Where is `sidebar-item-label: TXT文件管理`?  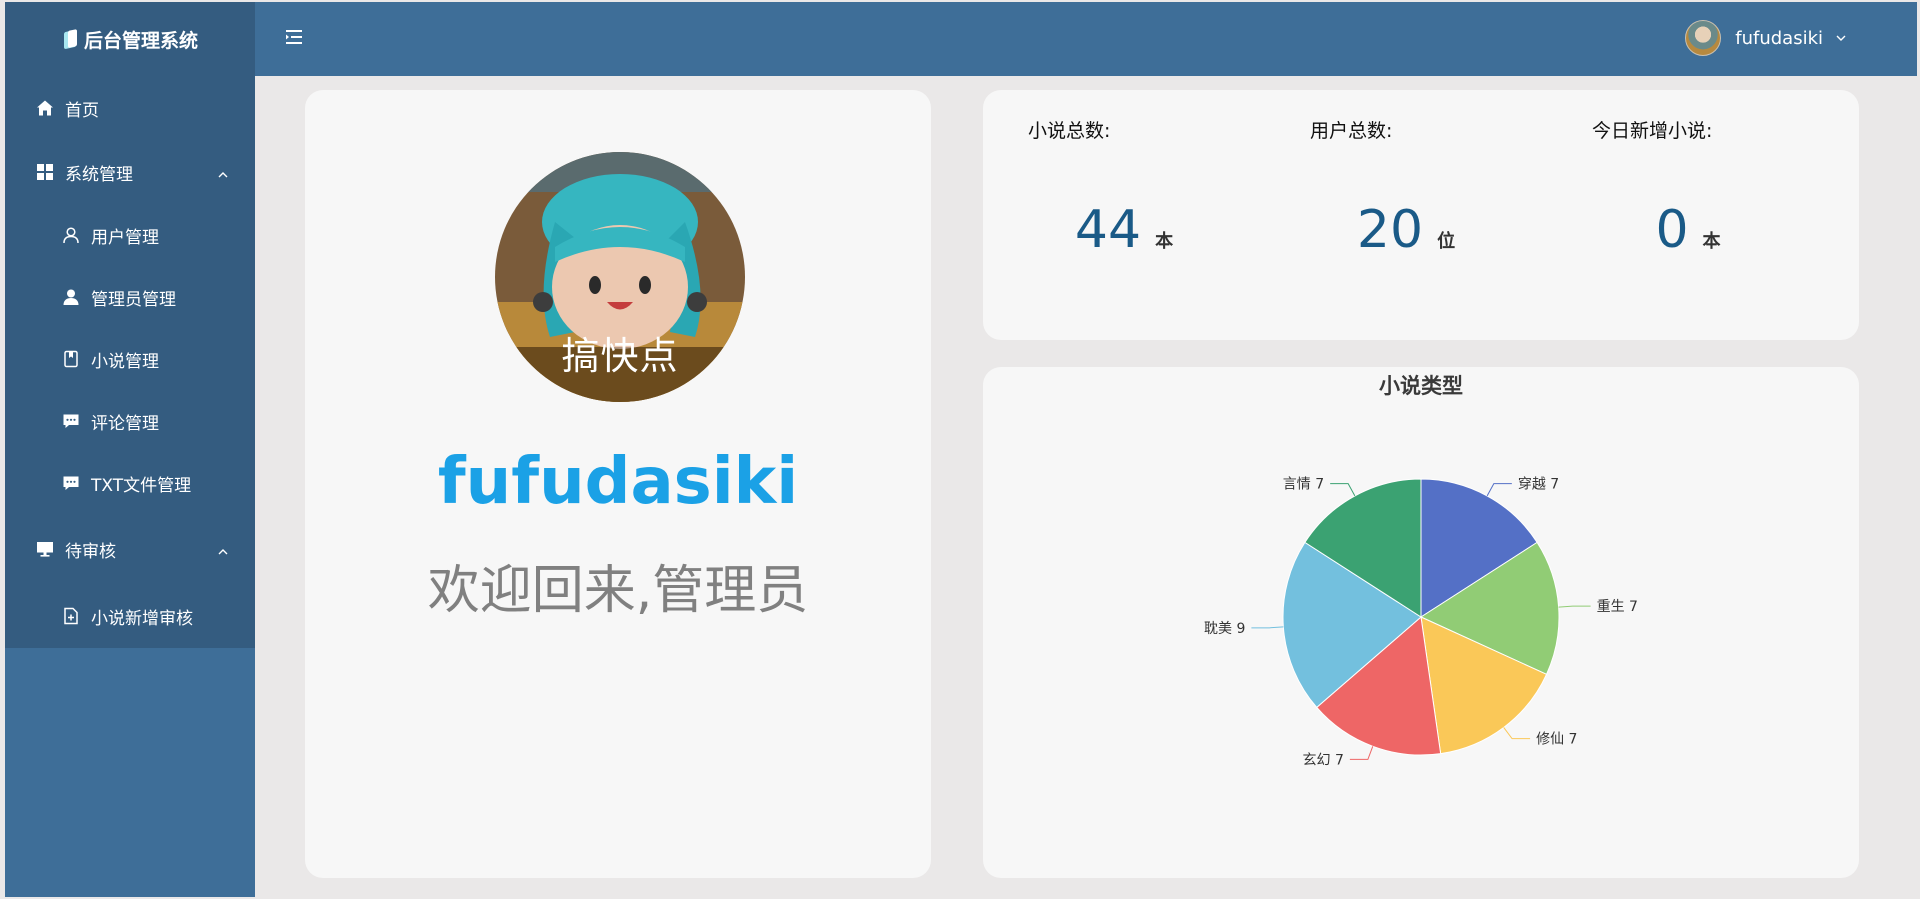 sidebar-item-label: TXT文件管理 is located at coordinates (141, 485).